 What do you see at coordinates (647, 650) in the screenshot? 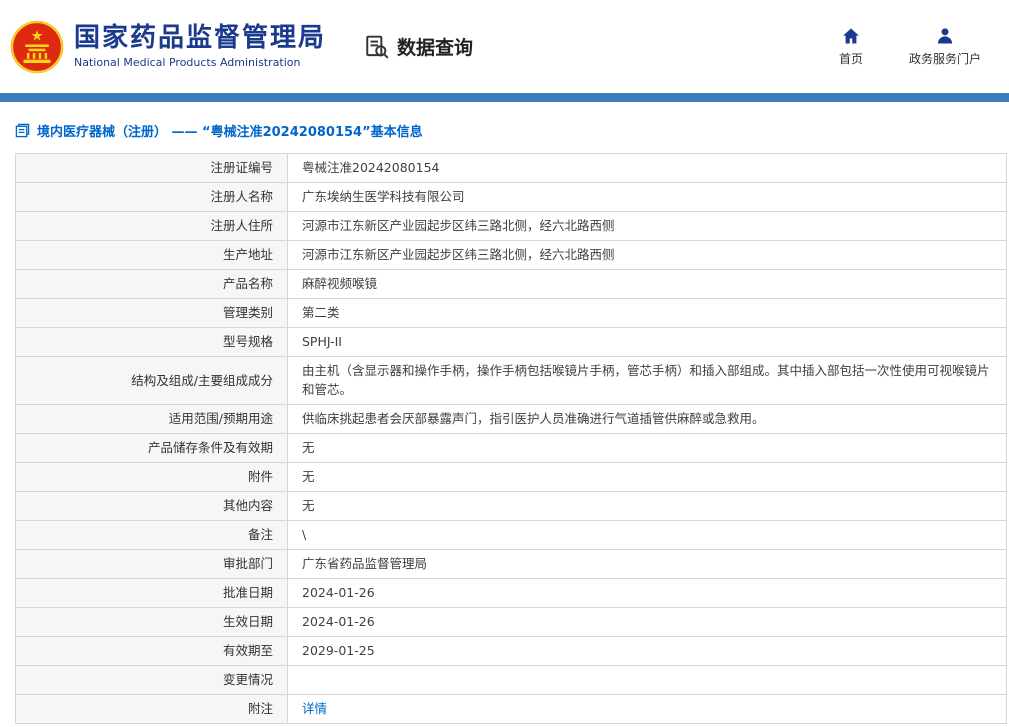
I see `row-value: 2029-01-25` at bounding box center [647, 650].